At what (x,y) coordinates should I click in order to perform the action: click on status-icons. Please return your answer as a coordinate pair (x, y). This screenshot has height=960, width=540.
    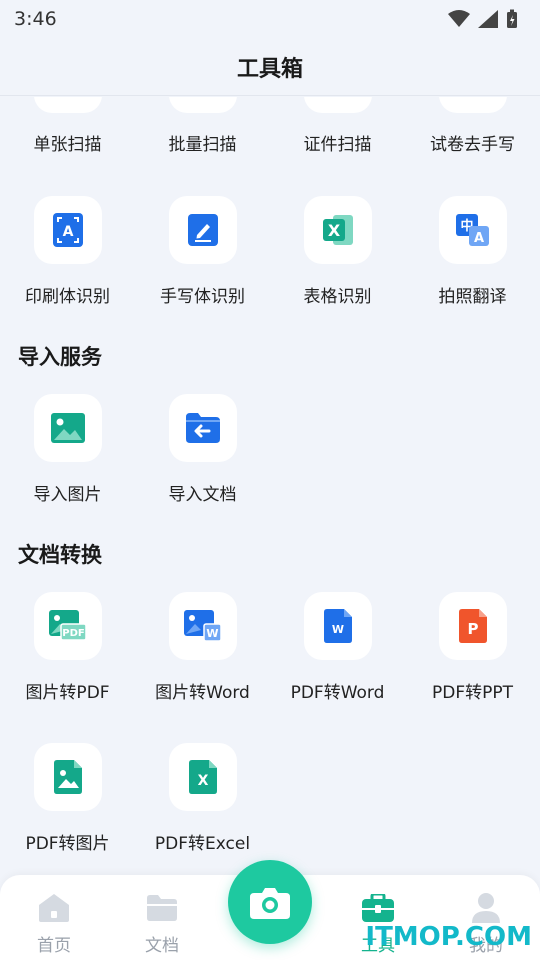
    Looking at the image, I should click on (483, 19).